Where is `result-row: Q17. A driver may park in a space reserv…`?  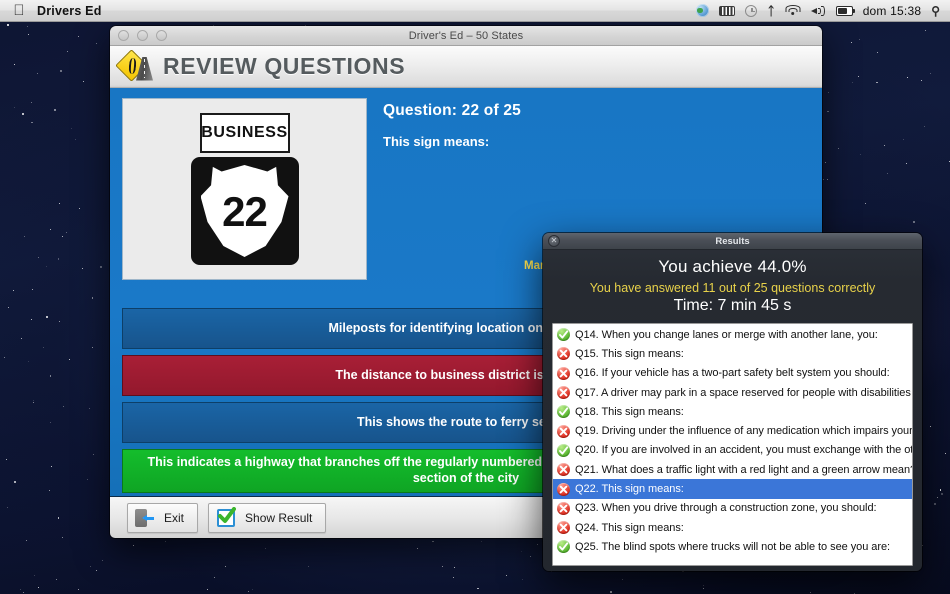
result-row: Q17. A driver may park in a space reserv… is located at coordinates (732, 392).